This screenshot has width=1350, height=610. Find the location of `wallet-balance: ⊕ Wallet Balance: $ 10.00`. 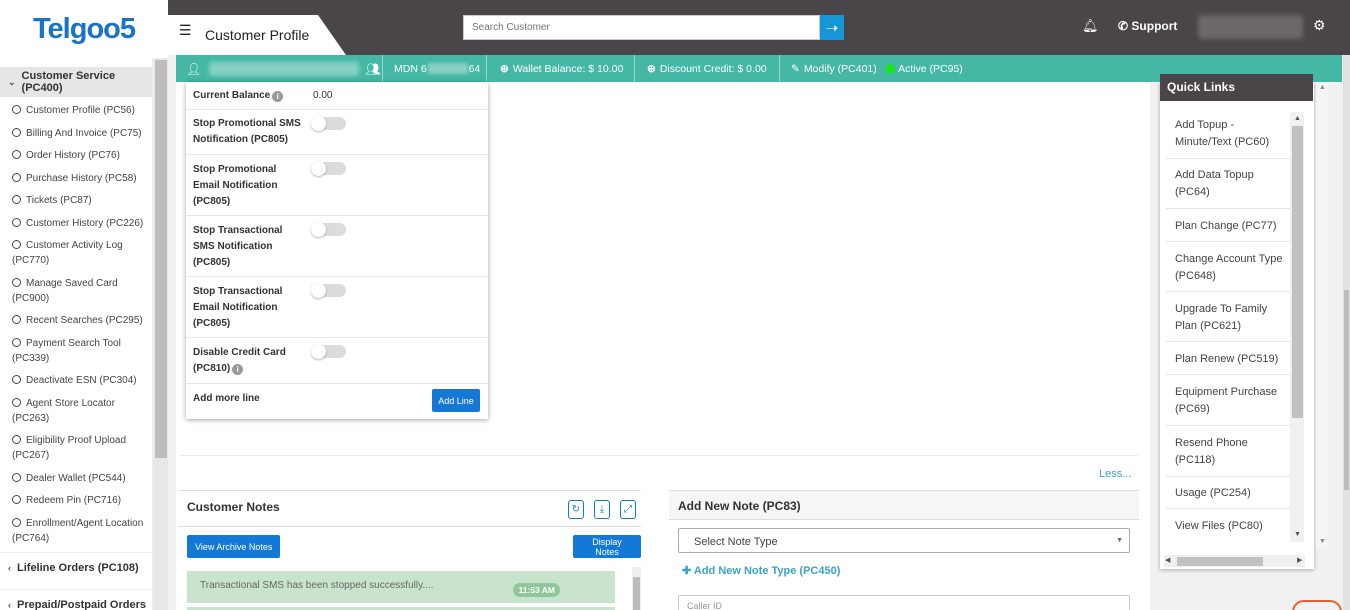

wallet-balance: ⊕ Wallet Balance: $ 10.00 is located at coordinates (561, 68).